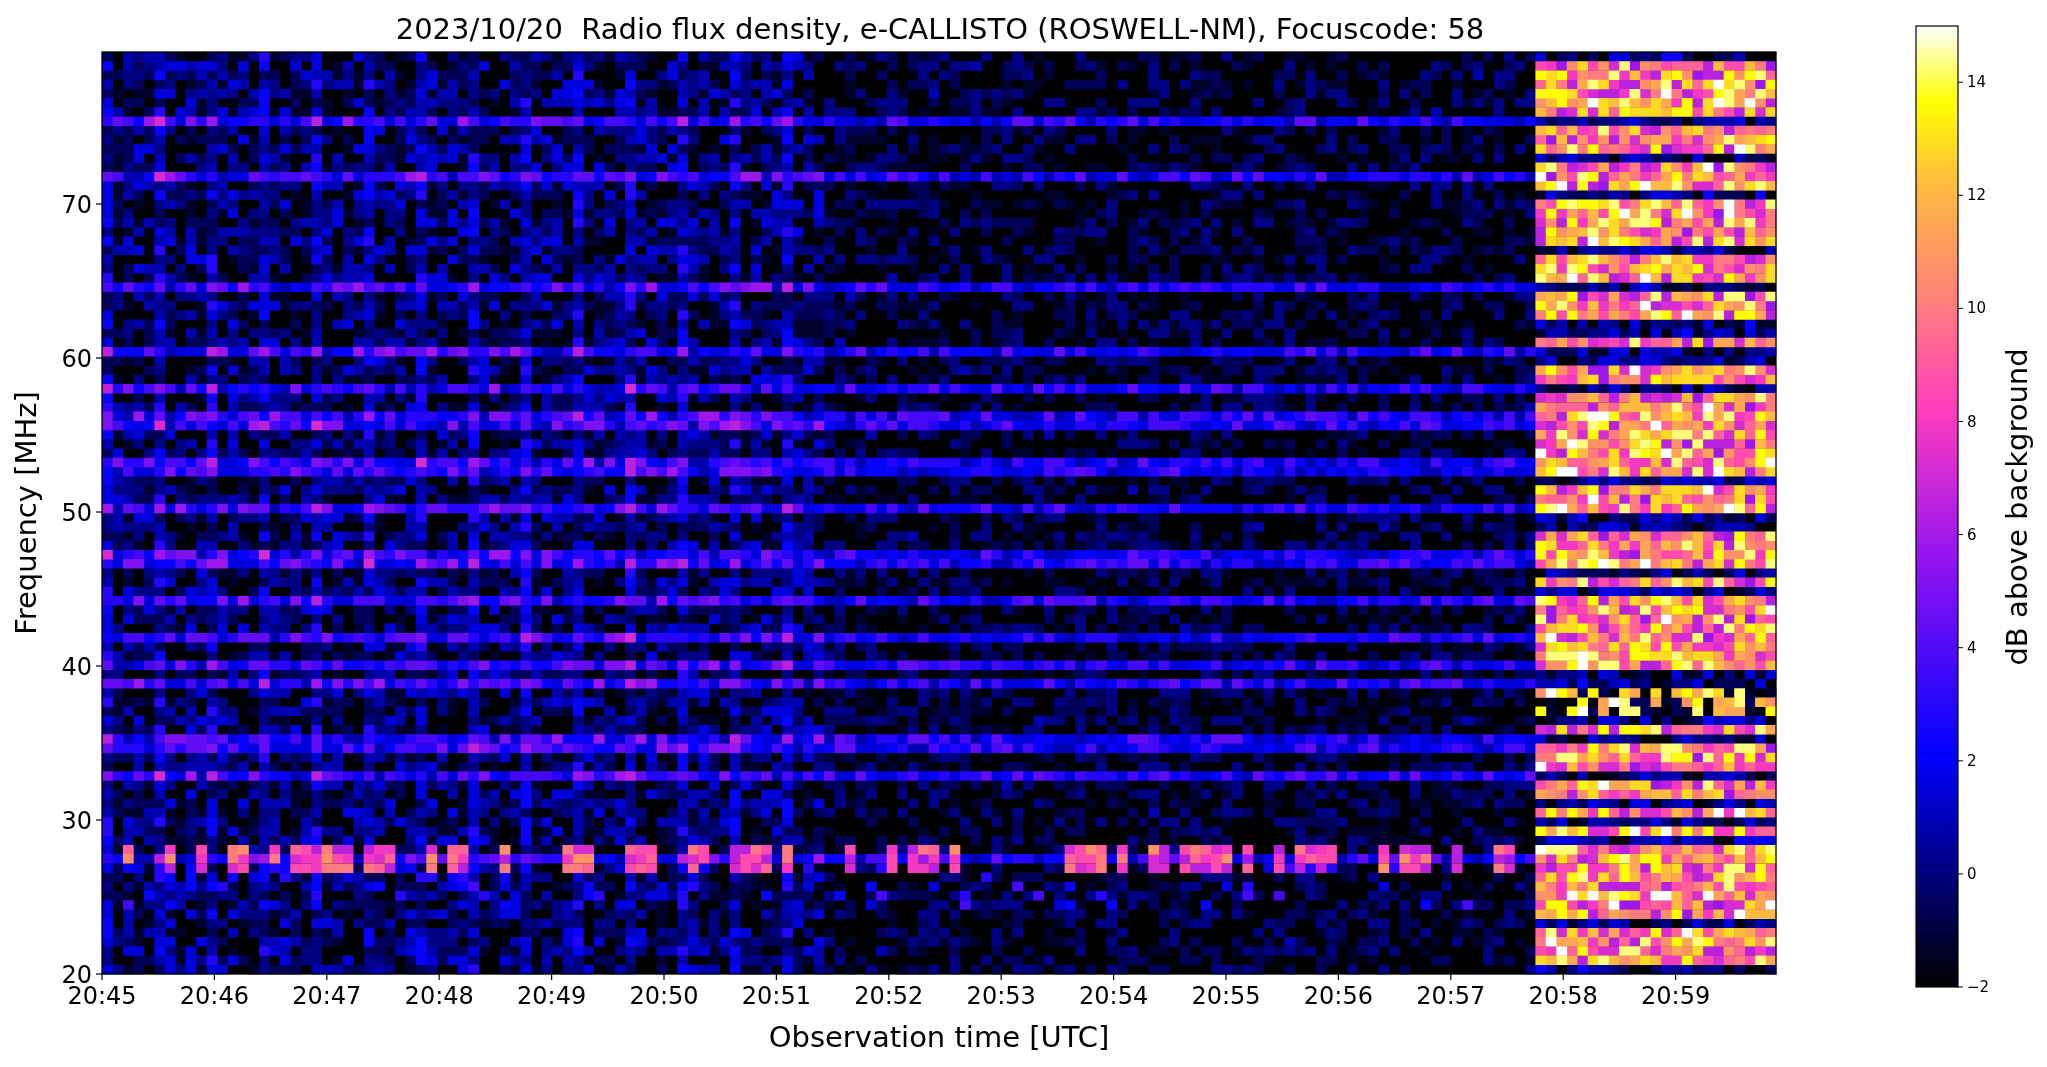 This screenshot has height=1067, width=2047. What do you see at coordinates (1972, 534) in the screenshot?
I see `colorbar-tick-label: 6` at bounding box center [1972, 534].